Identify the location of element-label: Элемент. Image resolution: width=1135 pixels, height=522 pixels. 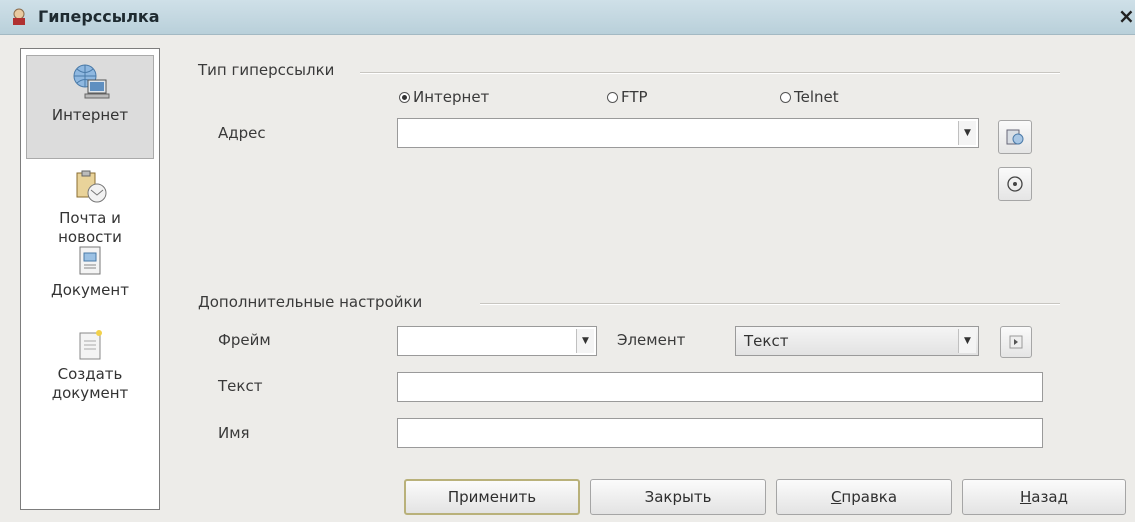
(651, 340).